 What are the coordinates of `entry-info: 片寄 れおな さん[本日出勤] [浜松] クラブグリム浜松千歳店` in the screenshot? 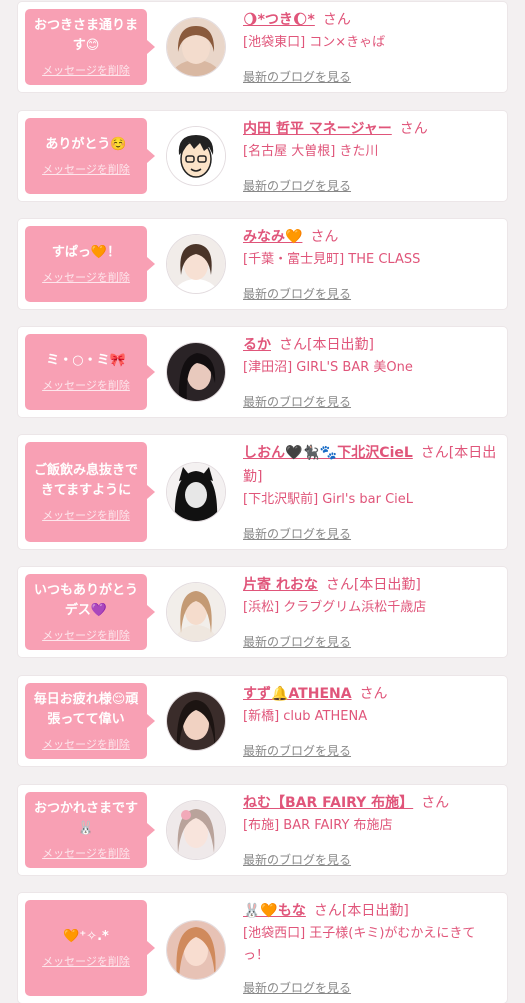 It's located at (371, 596).